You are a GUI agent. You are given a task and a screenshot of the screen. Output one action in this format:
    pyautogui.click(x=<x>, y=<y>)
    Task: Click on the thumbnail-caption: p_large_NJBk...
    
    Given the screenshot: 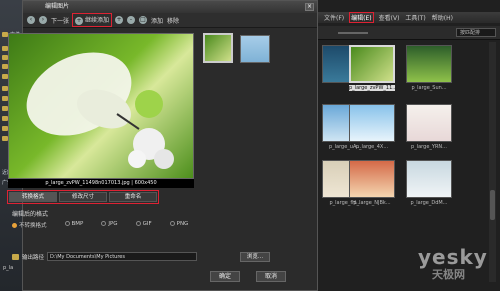 What is the action you would take?
    pyautogui.click(x=372, y=203)
    